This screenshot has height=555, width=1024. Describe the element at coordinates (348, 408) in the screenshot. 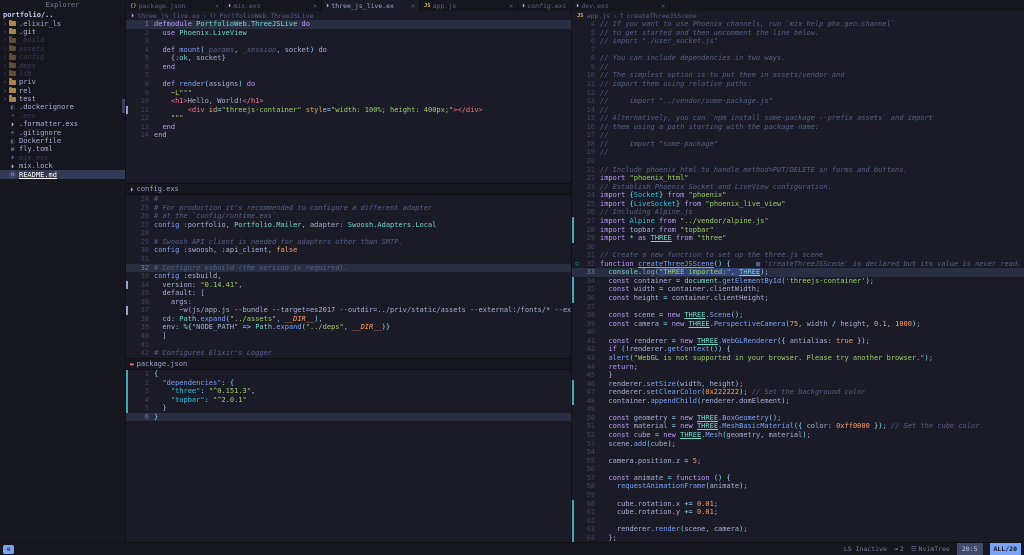

I see `code-line: 5 }` at that location.